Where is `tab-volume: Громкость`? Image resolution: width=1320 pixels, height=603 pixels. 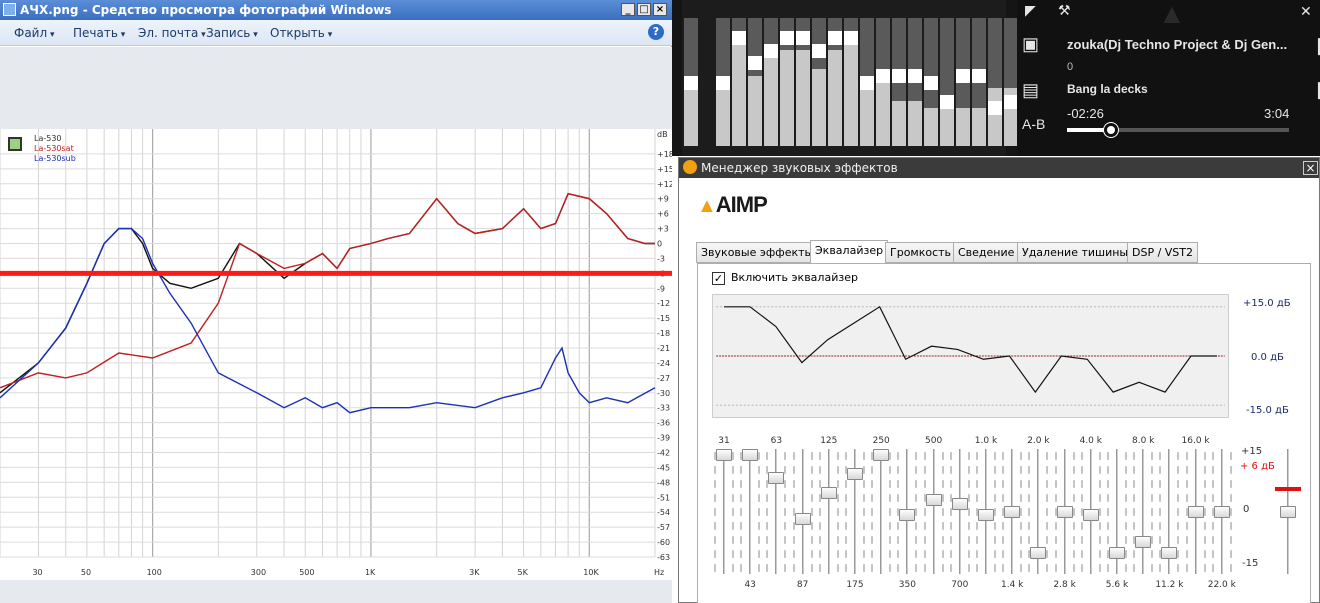
tab-volume: Громкость is located at coordinates (921, 252).